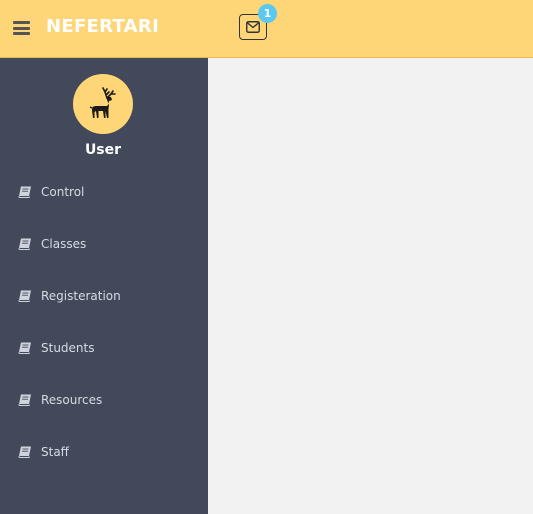  I want to click on sidebar-item-resources: Resources, so click(104, 400).